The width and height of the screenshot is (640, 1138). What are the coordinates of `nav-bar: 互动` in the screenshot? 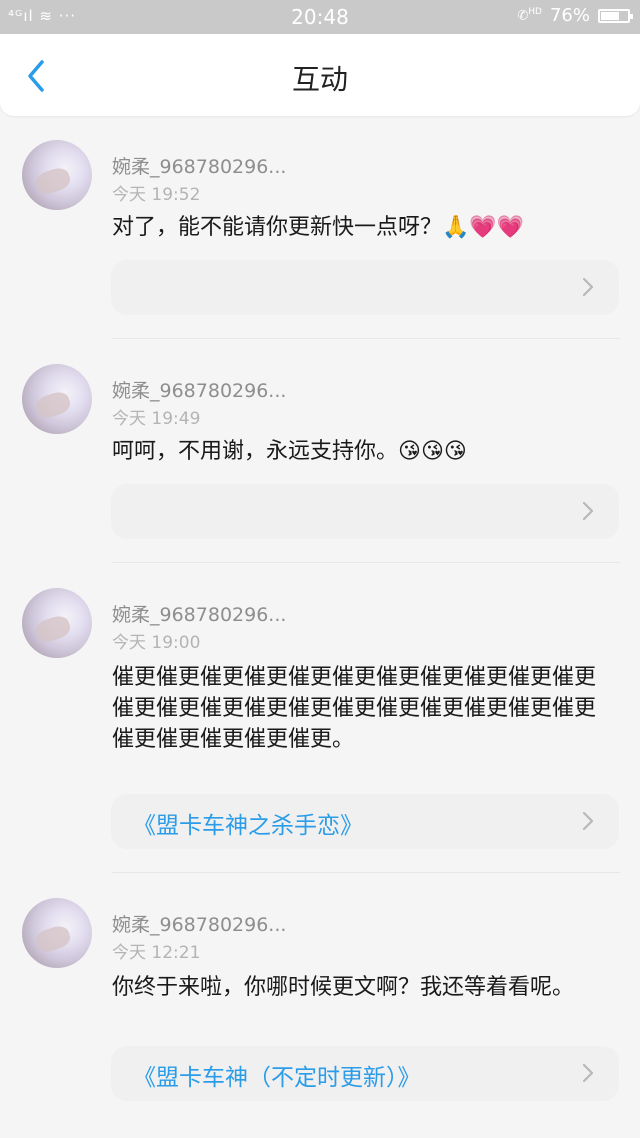 It's located at (320, 75).